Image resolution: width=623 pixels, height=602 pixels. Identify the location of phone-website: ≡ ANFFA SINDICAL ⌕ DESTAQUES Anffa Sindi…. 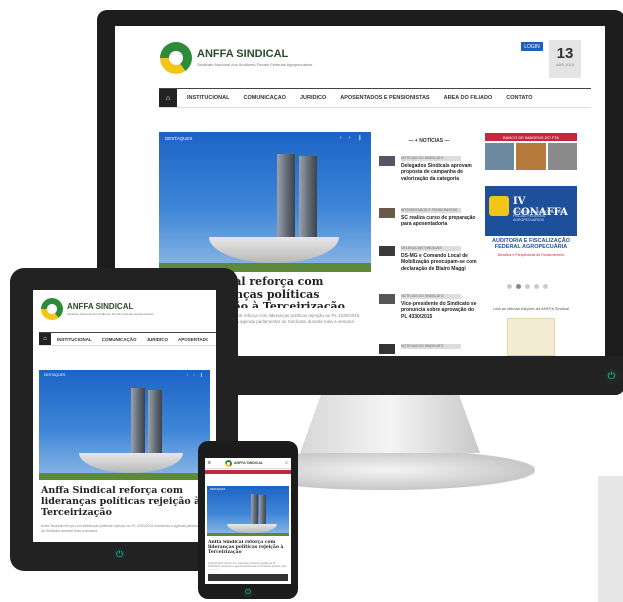
(248, 521).